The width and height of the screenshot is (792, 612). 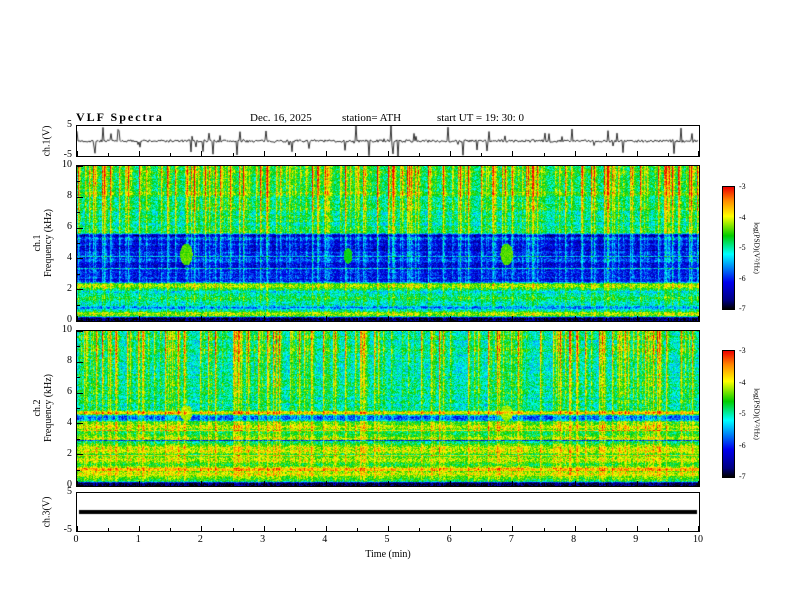 I want to click on ch1-voltage-axis-label: ch.1(V), so click(x=47, y=141).